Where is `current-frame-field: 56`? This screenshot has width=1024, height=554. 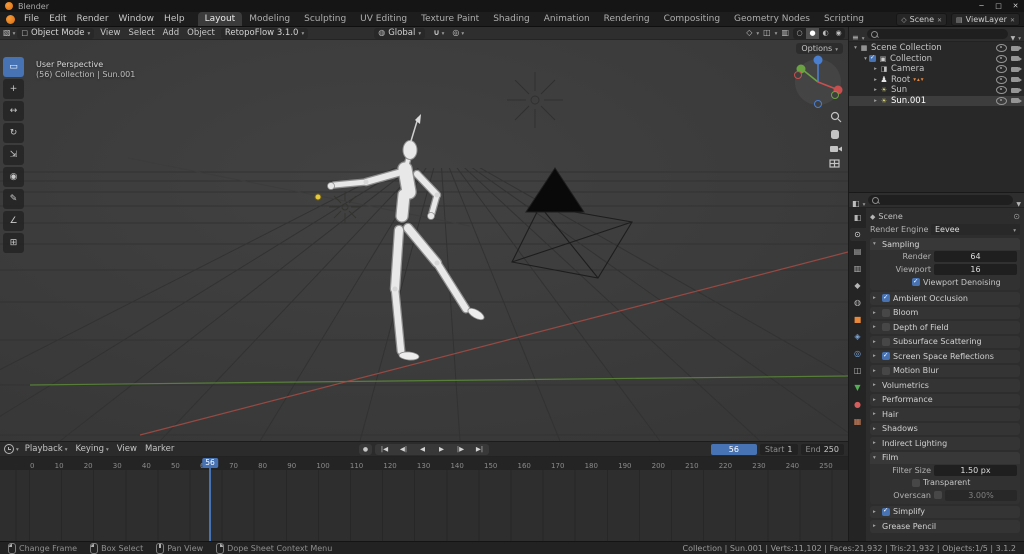
current-frame-field: 56 is located at coordinates (733, 449).